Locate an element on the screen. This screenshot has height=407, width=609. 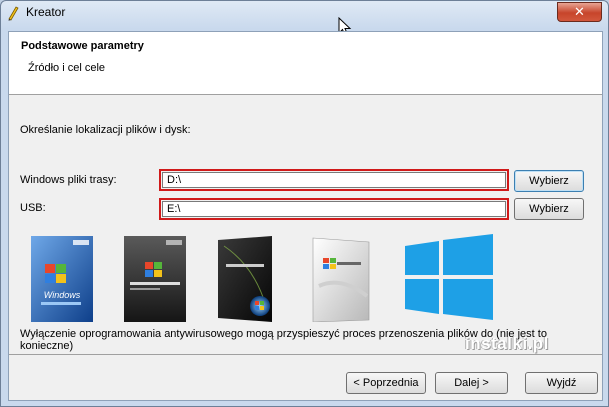
usb-path-input is located at coordinates (334, 209).